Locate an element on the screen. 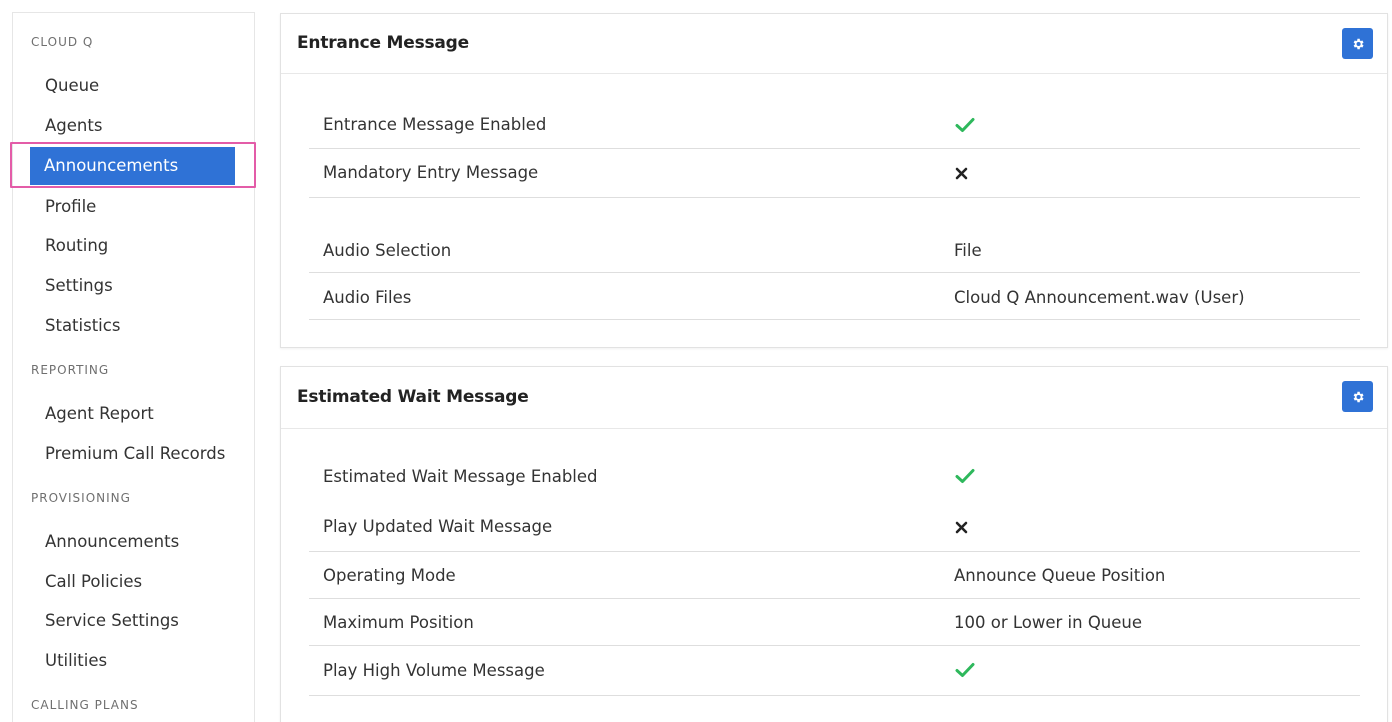 This screenshot has height=722, width=1392. entrance-settings-button is located at coordinates (1357, 43).